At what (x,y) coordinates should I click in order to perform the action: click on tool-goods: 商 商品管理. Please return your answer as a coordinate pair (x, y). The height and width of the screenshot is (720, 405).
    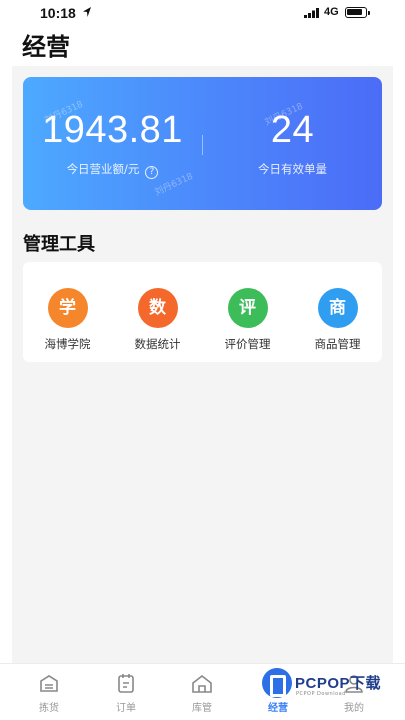
    Looking at the image, I should click on (337, 320).